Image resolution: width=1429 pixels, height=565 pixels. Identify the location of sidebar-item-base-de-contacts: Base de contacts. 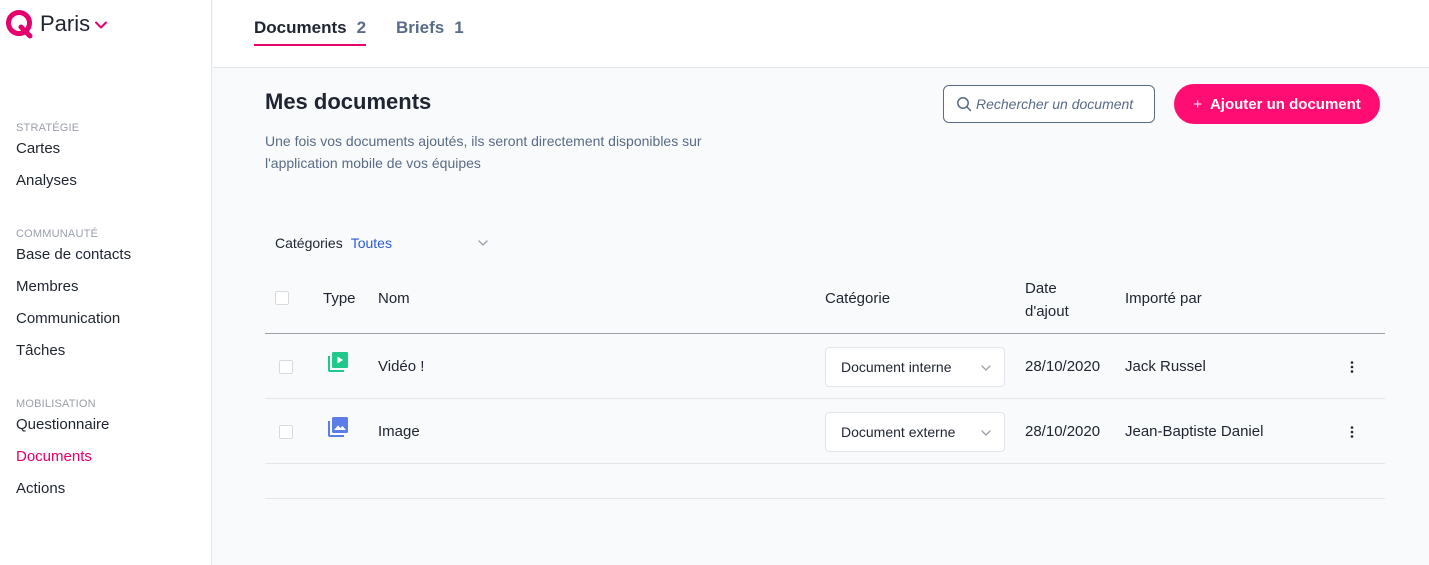
(73, 254).